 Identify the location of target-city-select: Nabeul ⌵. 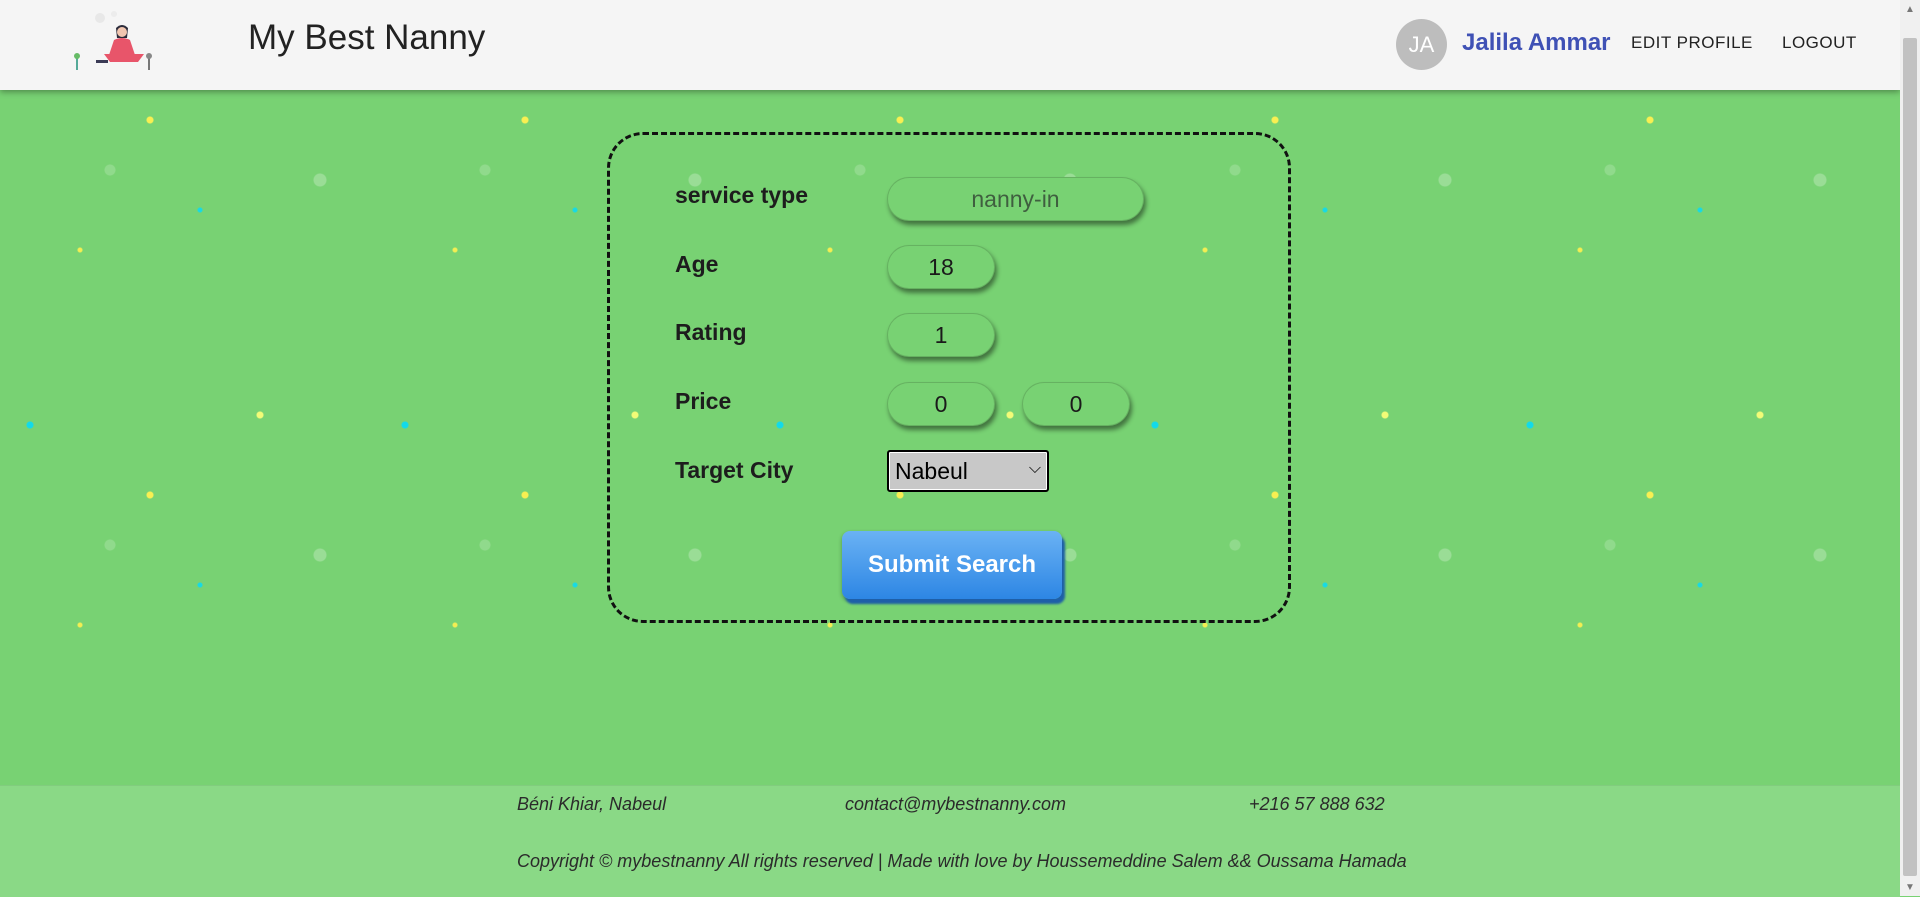
(968, 471).